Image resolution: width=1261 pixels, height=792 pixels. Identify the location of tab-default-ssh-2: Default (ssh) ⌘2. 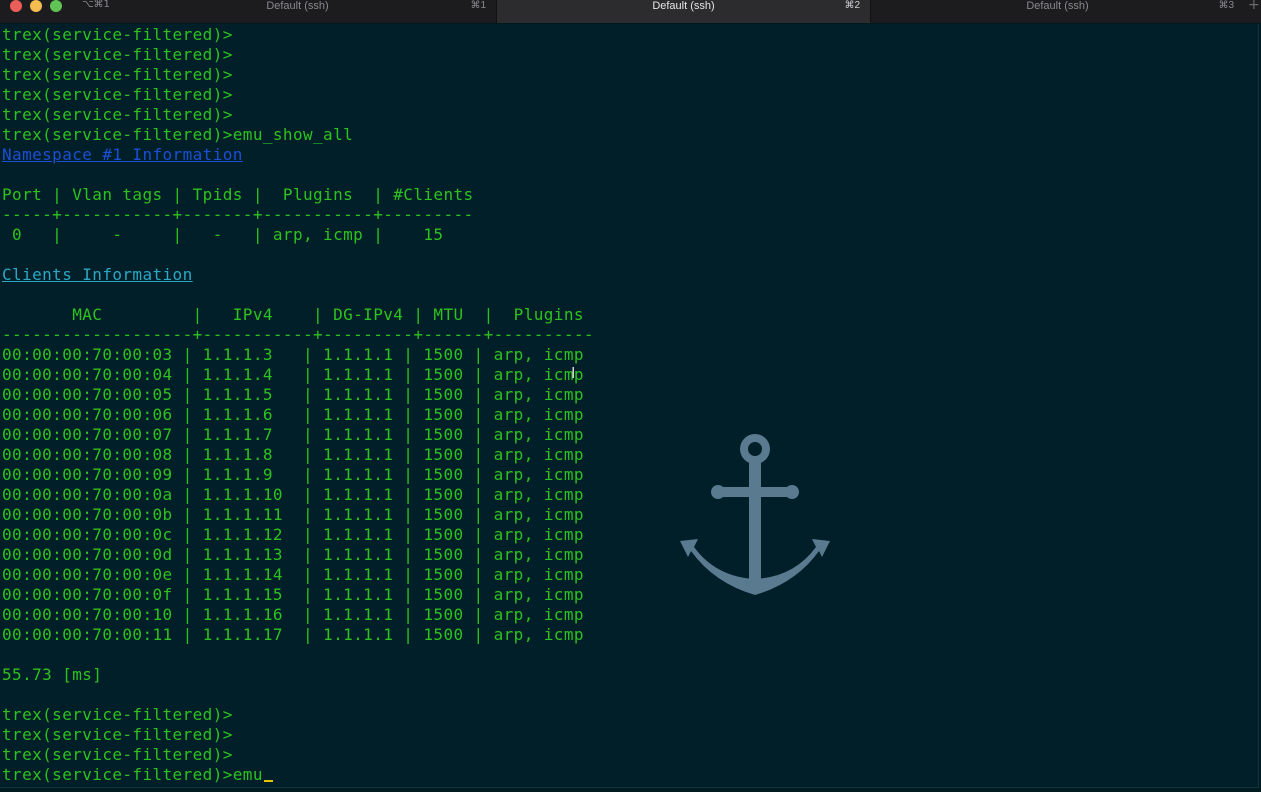
(683, 11).